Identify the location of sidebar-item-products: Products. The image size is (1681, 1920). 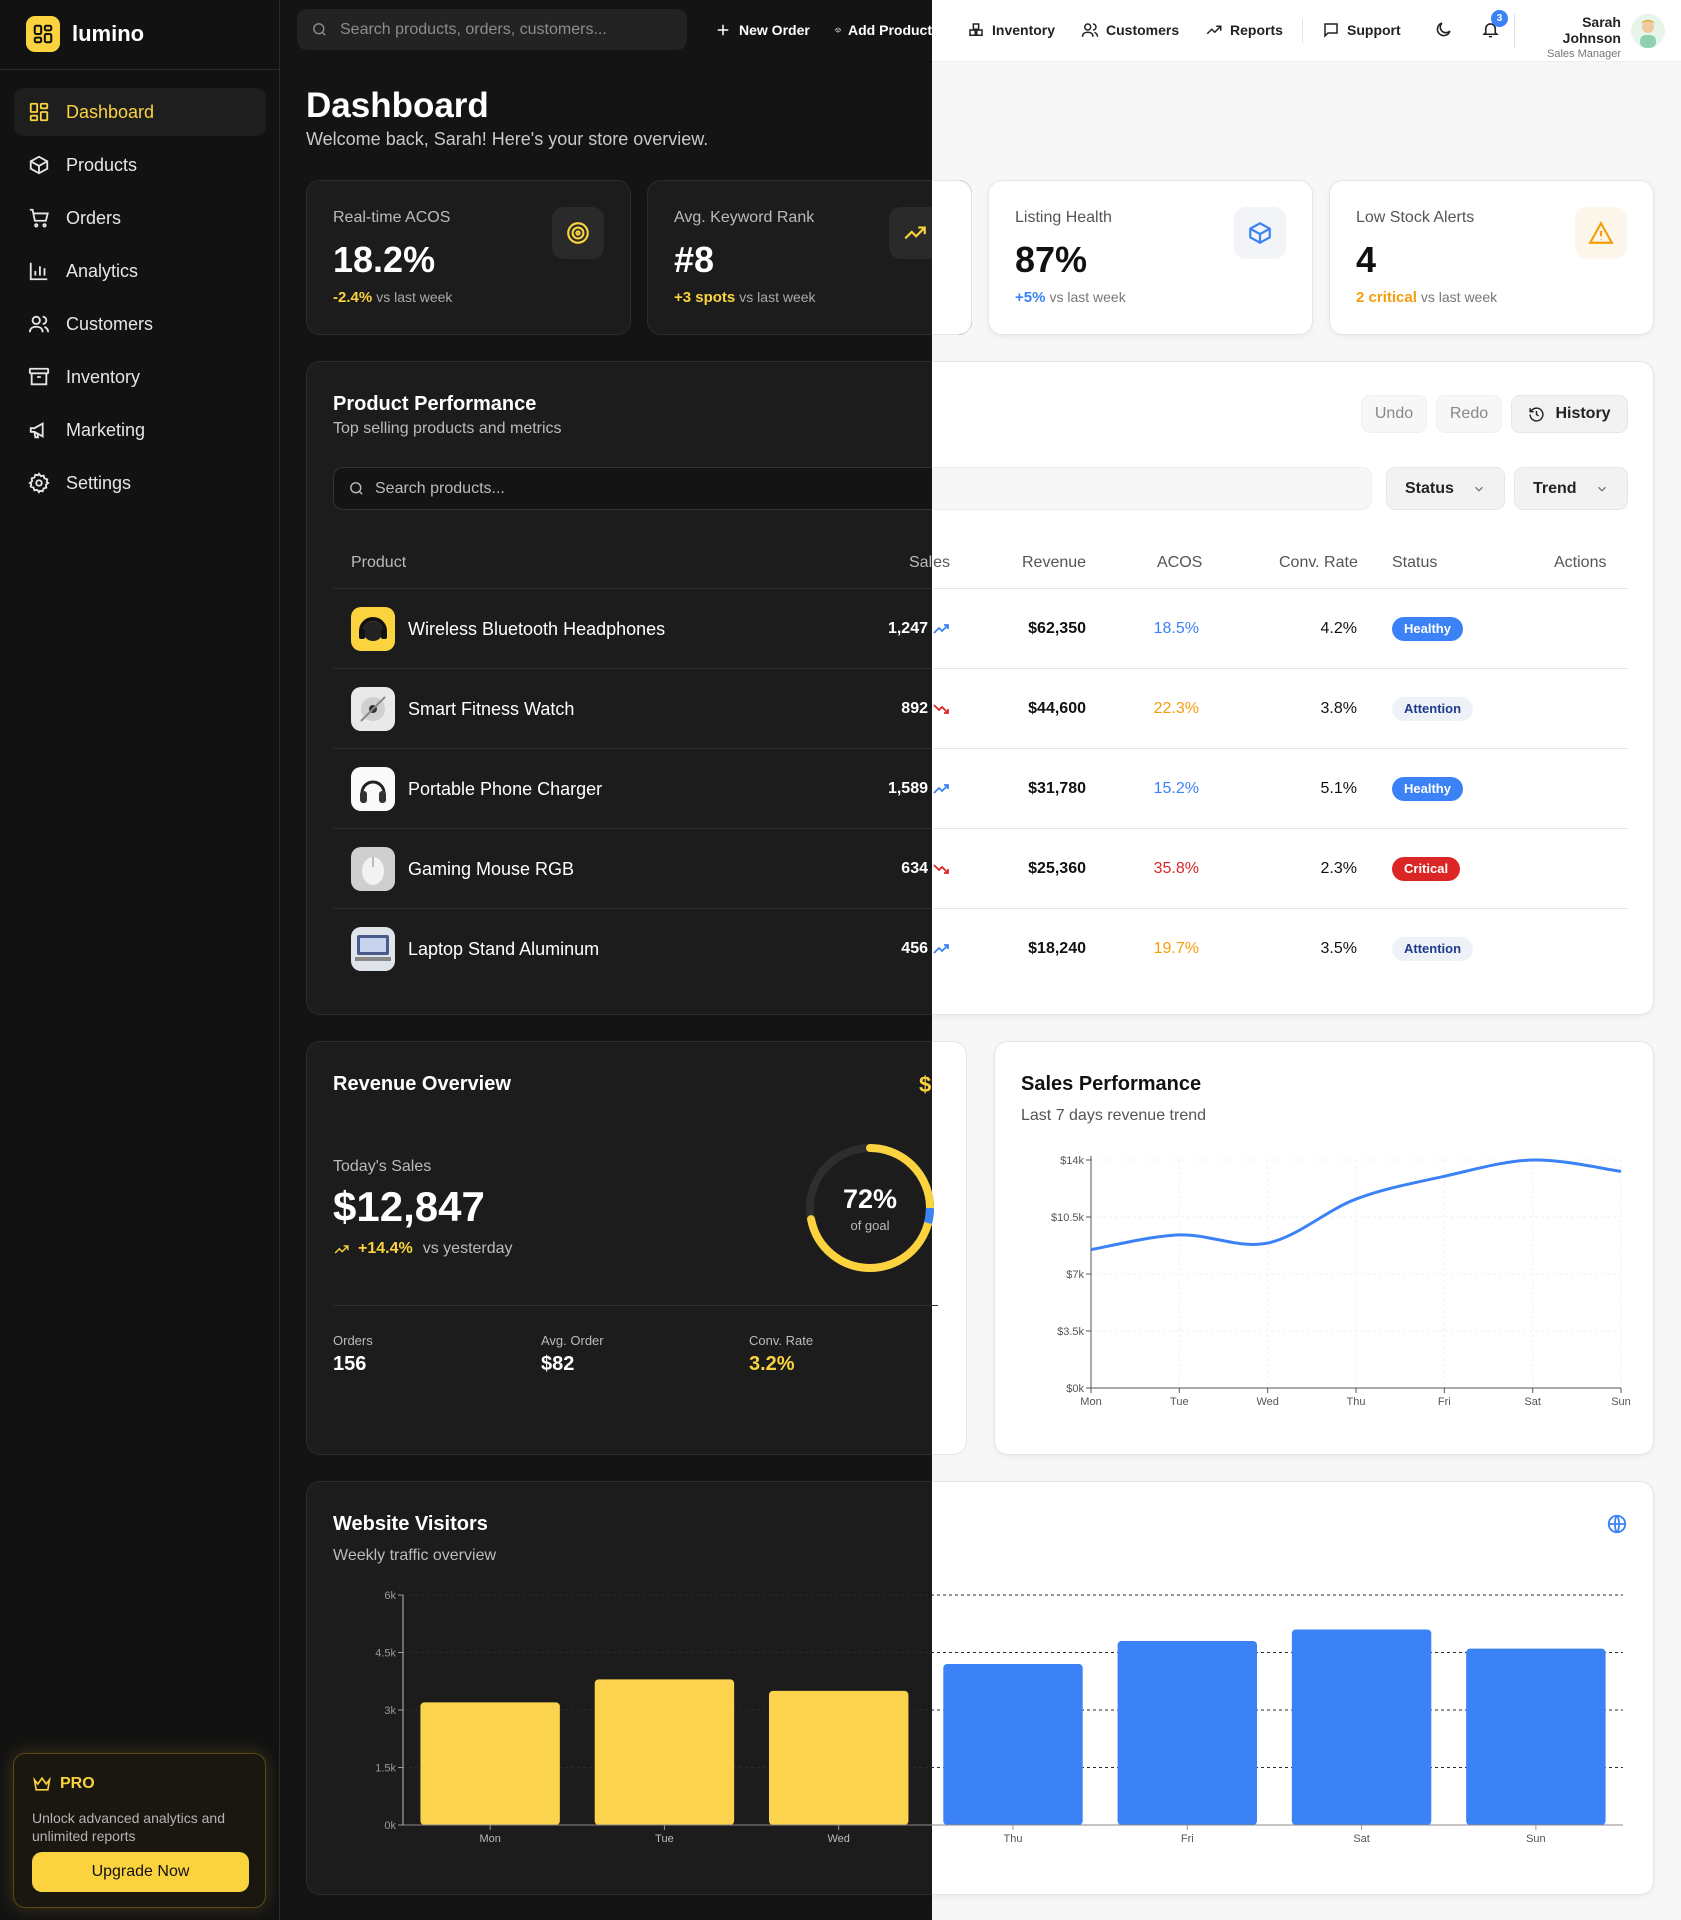
(140, 165).